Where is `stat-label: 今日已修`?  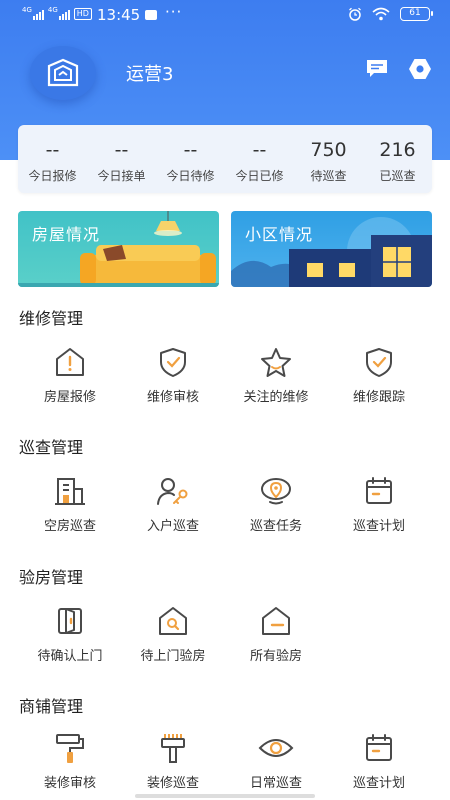 stat-label: 今日已修 is located at coordinates (259, 176).